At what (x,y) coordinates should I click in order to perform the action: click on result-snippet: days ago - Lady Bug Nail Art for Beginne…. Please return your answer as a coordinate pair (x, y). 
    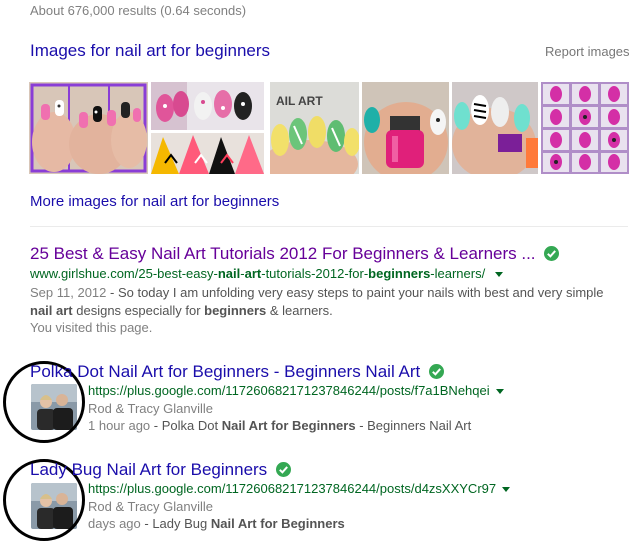
    Looking at the image, I should click on (216, 523).